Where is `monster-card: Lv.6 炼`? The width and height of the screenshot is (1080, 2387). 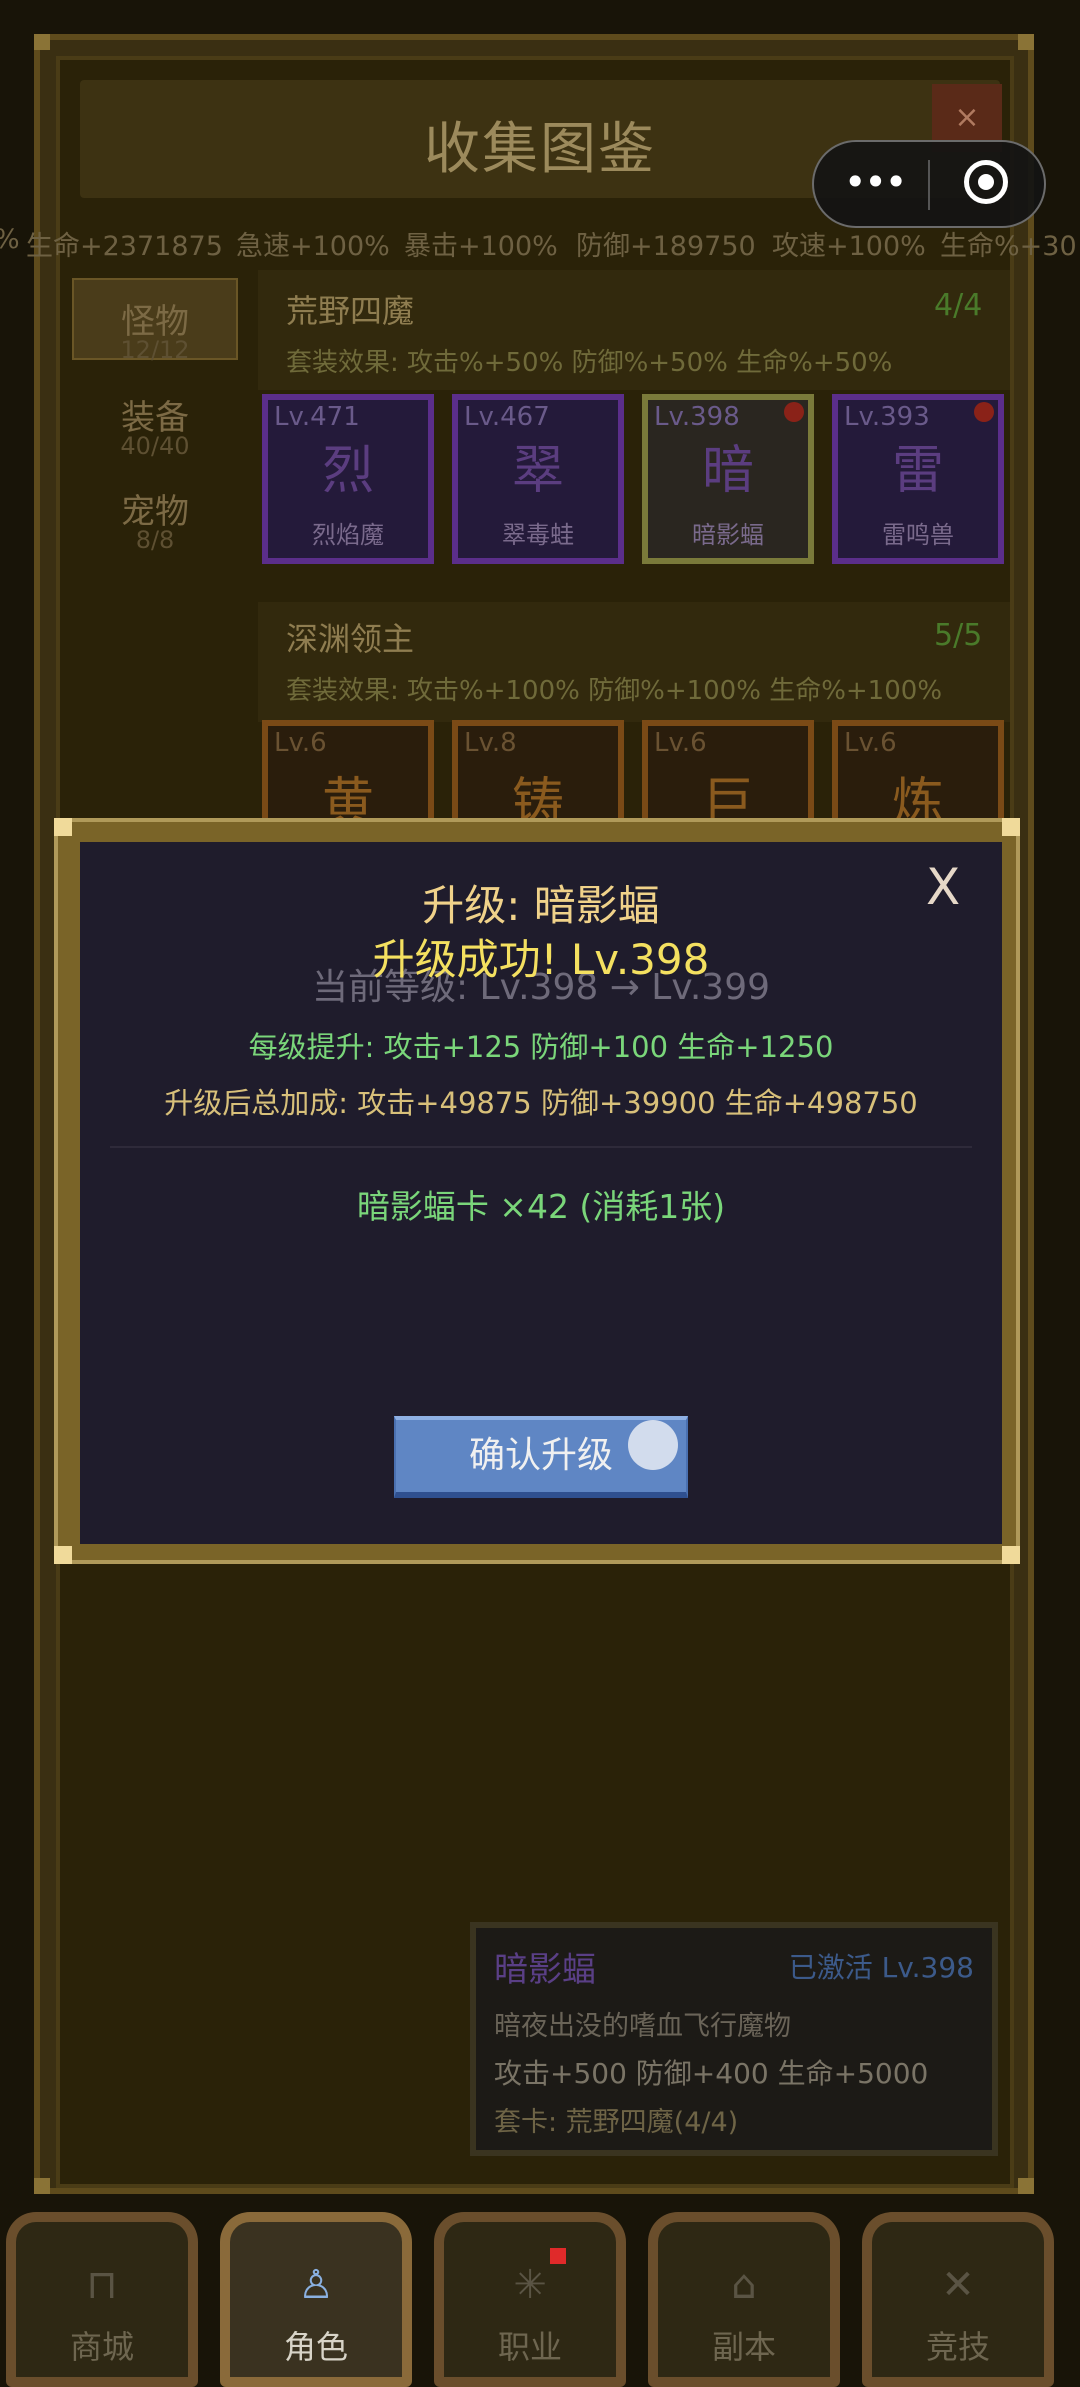 monster-card: Lv.6 炼 is located at coordinates (918, 776).